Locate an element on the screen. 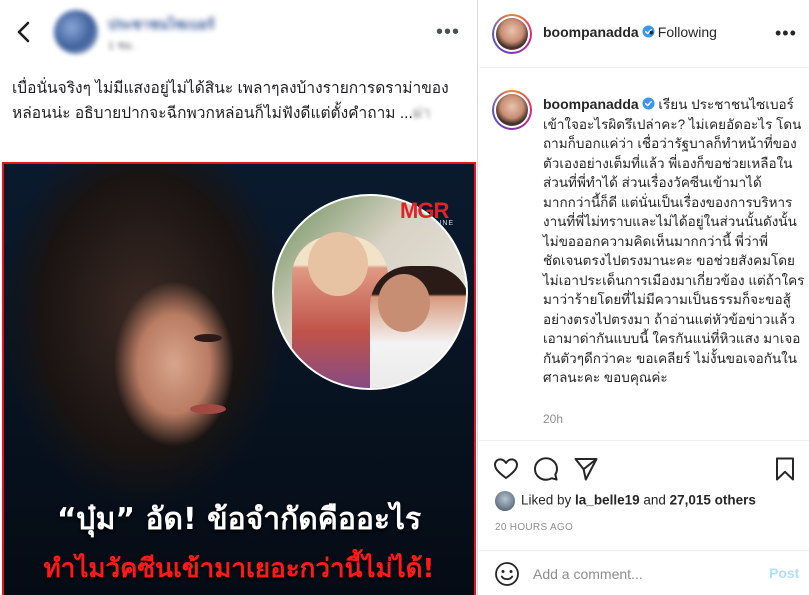  liker-username: la_belle19 is located at coordinates (607, 500).